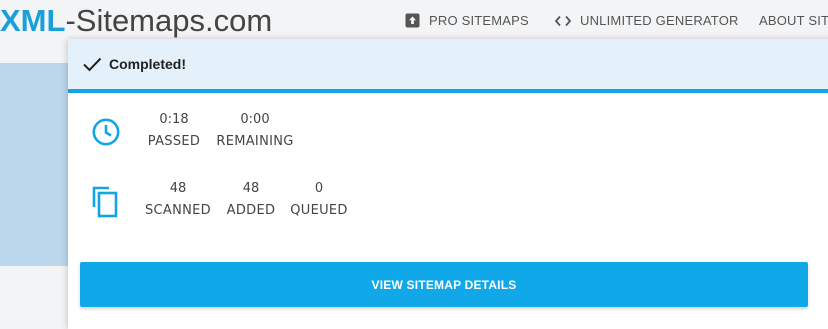 The height and width of the screenshot is (329, 828). What do you see at coordinates (319, 200) in the screenshot?
I see `stat-queued: 0 QUEUED` at bounding box center [319, 200].